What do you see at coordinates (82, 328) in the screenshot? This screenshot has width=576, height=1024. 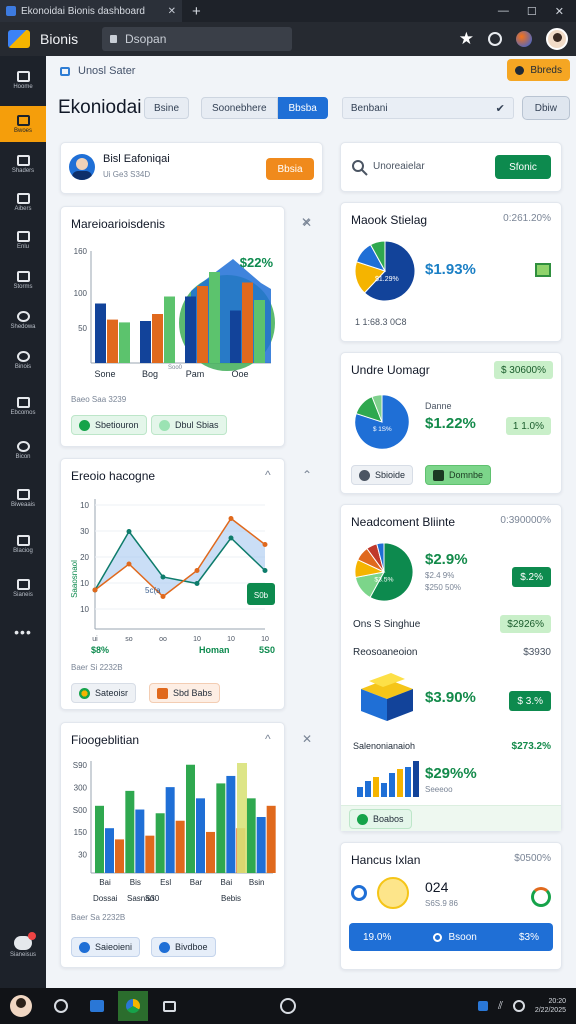 I see `y-tick-label: 50` at bounding box center [82, 328].